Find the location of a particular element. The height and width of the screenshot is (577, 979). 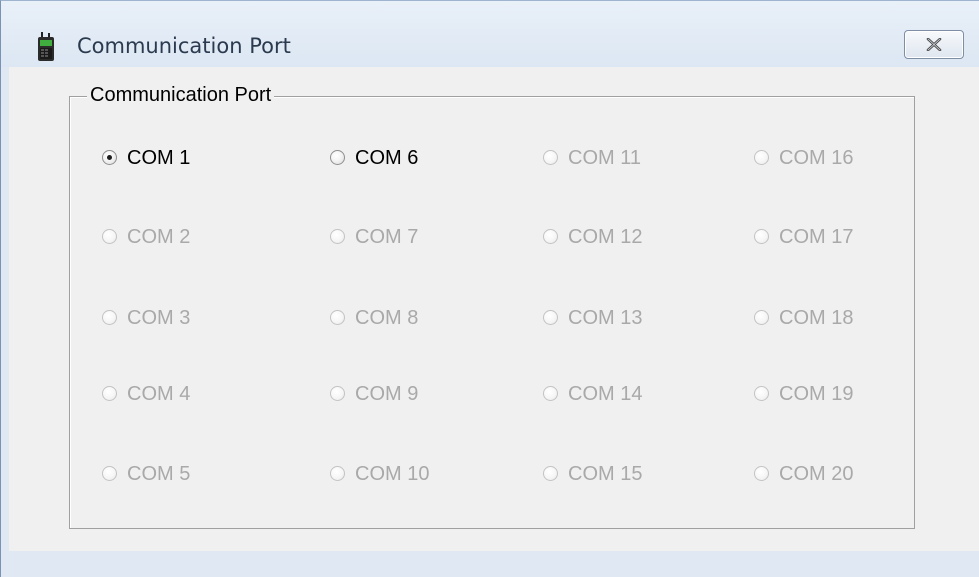

radio-label: COM 13 is located at coordinates (605, 318).